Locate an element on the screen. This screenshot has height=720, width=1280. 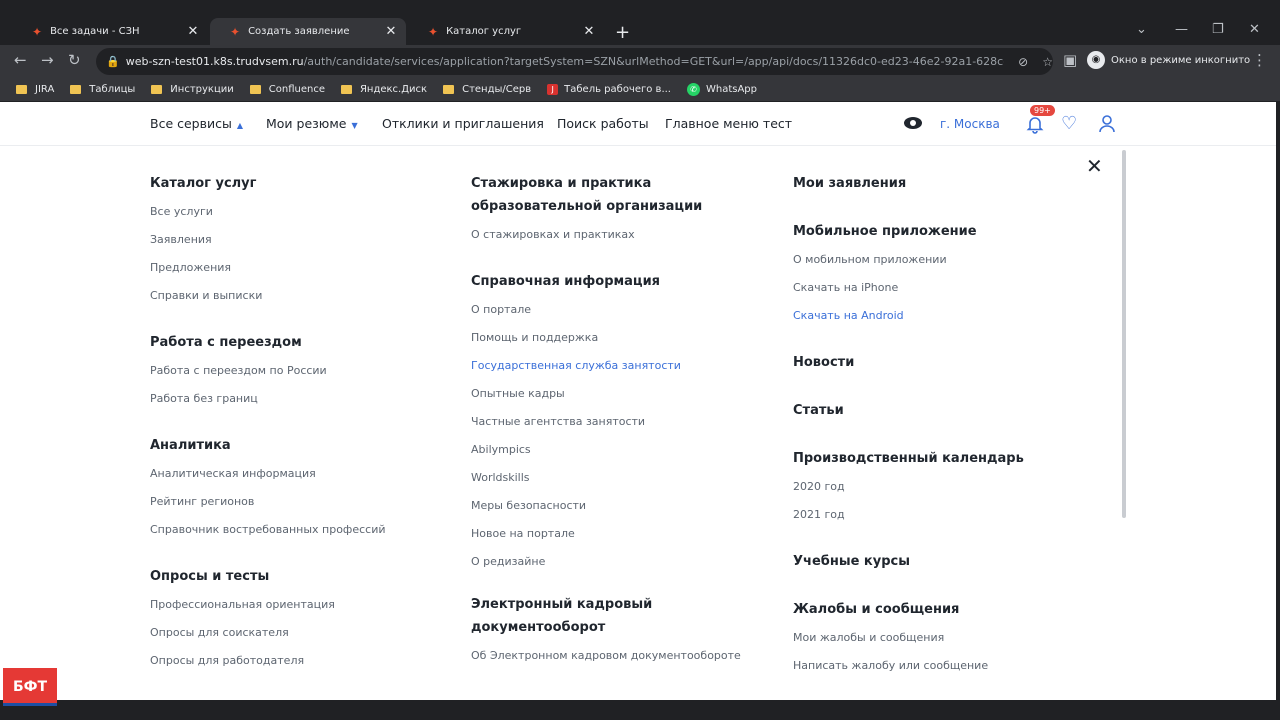
section-title-catalog: Каталог услуг is located at coordinates (300, 183).